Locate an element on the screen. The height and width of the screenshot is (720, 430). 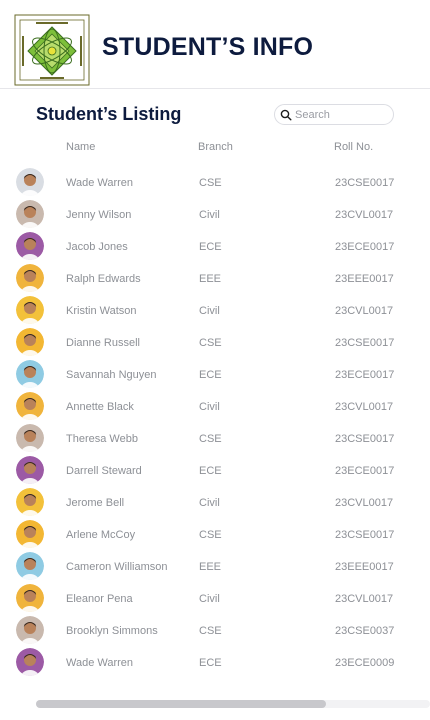
student-name: Dianne Russell is located at coordinates (103, 343).